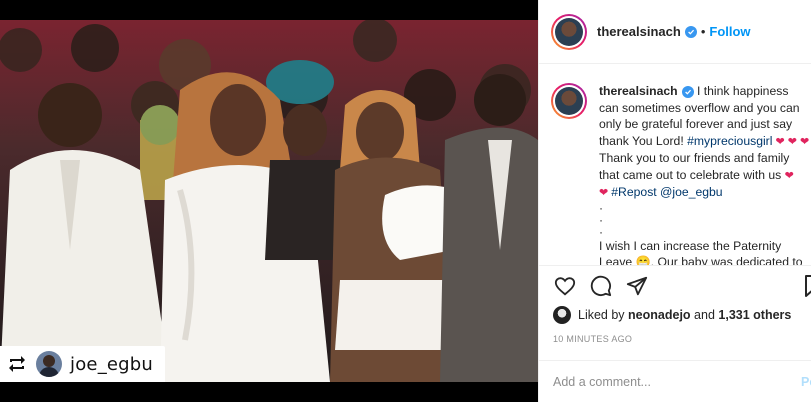  I want to click on likes-summary: Liked by neonadejo and 1,331 others, so click(672, 315).